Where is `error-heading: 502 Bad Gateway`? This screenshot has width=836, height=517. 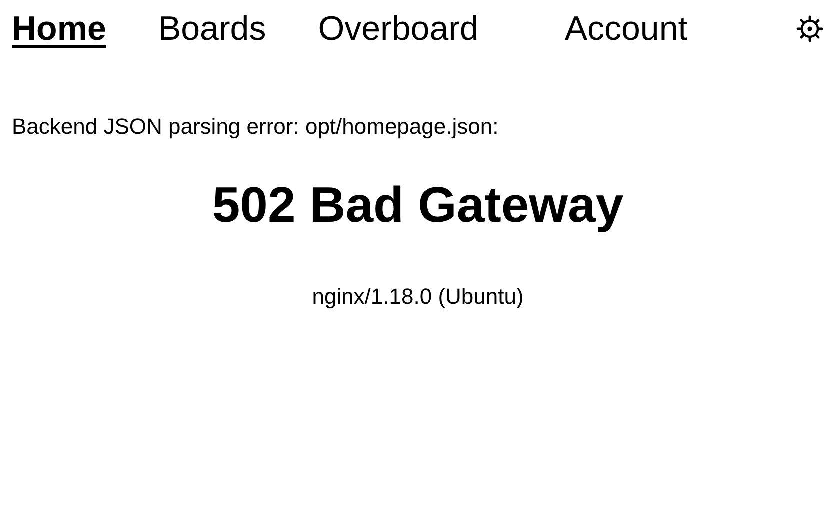
error-heading: 502 Bad Gateway is located at coordinates (418, 205).